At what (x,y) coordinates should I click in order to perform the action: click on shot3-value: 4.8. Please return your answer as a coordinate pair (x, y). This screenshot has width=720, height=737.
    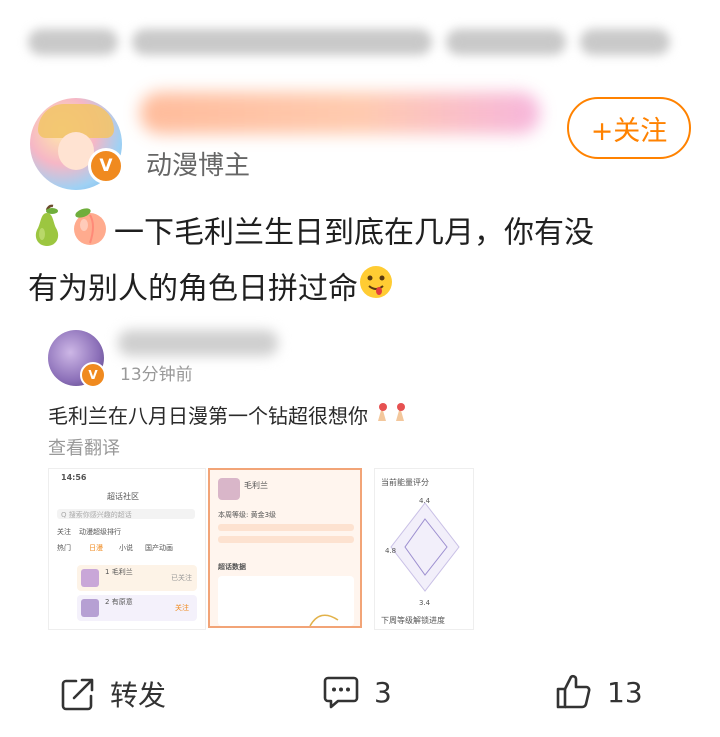
    Looking at the image, I should click on (391, 551).